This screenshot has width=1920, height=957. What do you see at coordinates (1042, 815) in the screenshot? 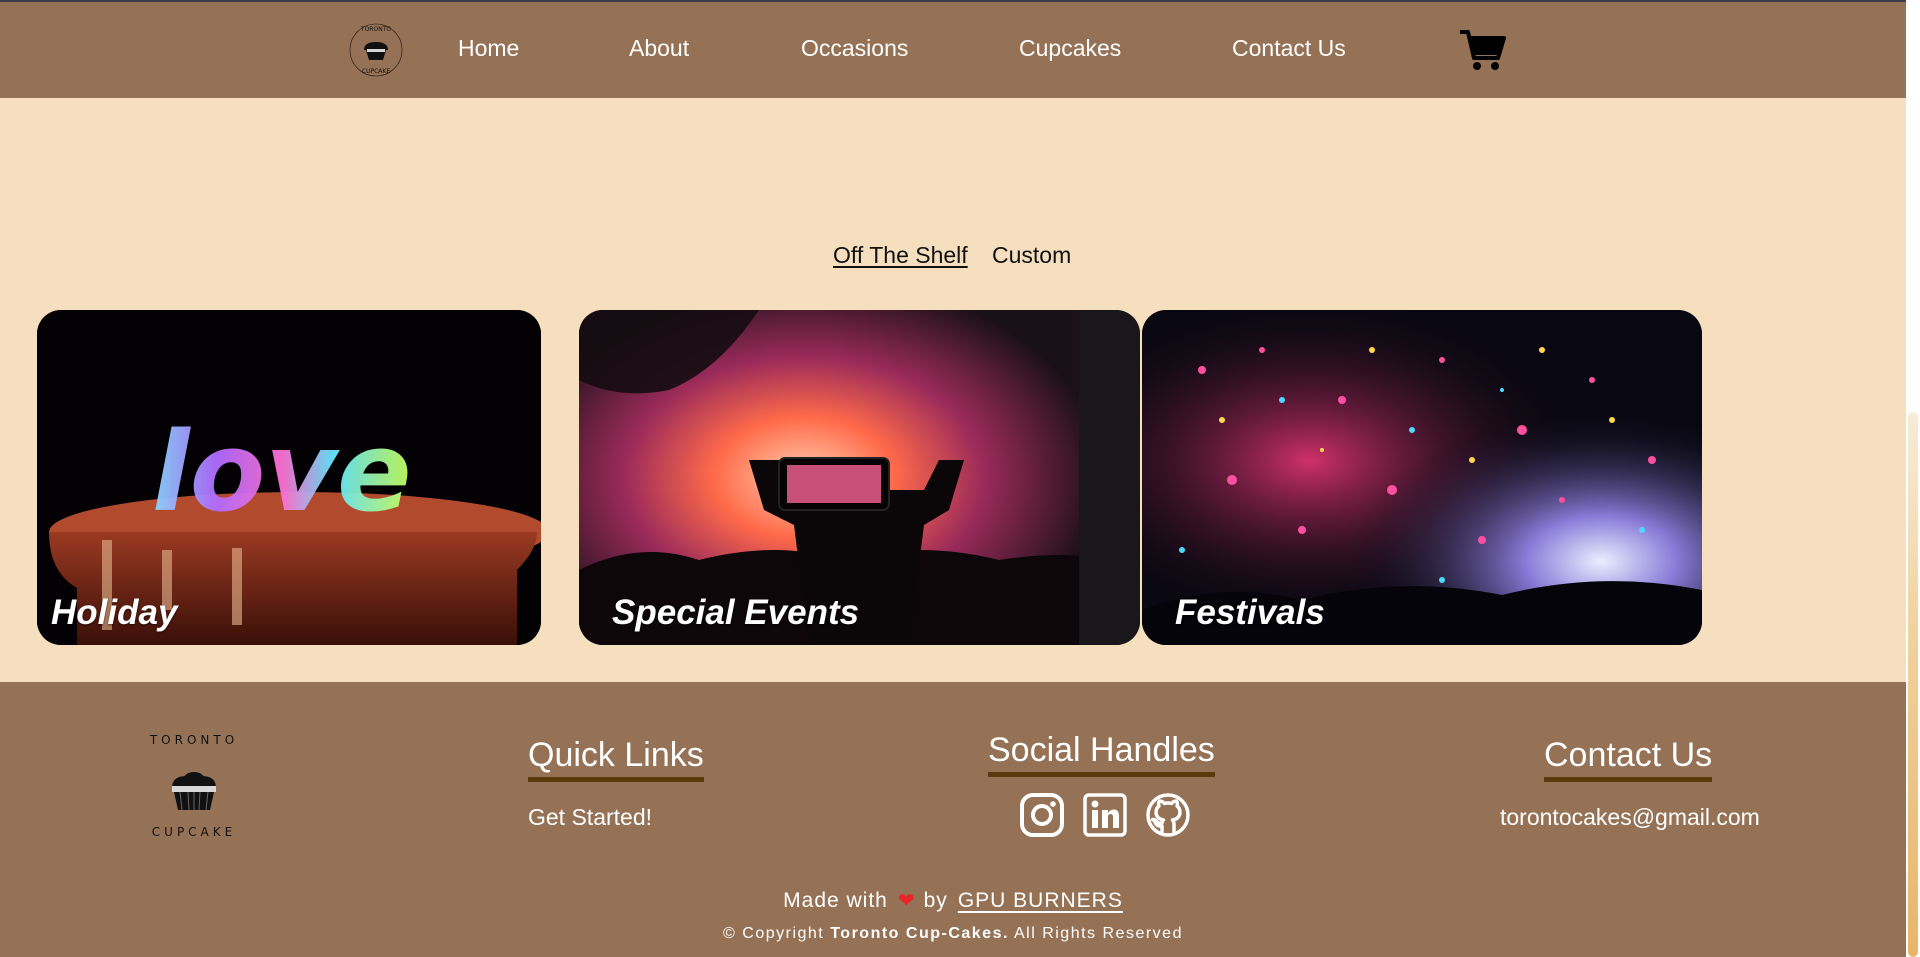
I see `instagram-icon` at bounding box center [1042, 815].